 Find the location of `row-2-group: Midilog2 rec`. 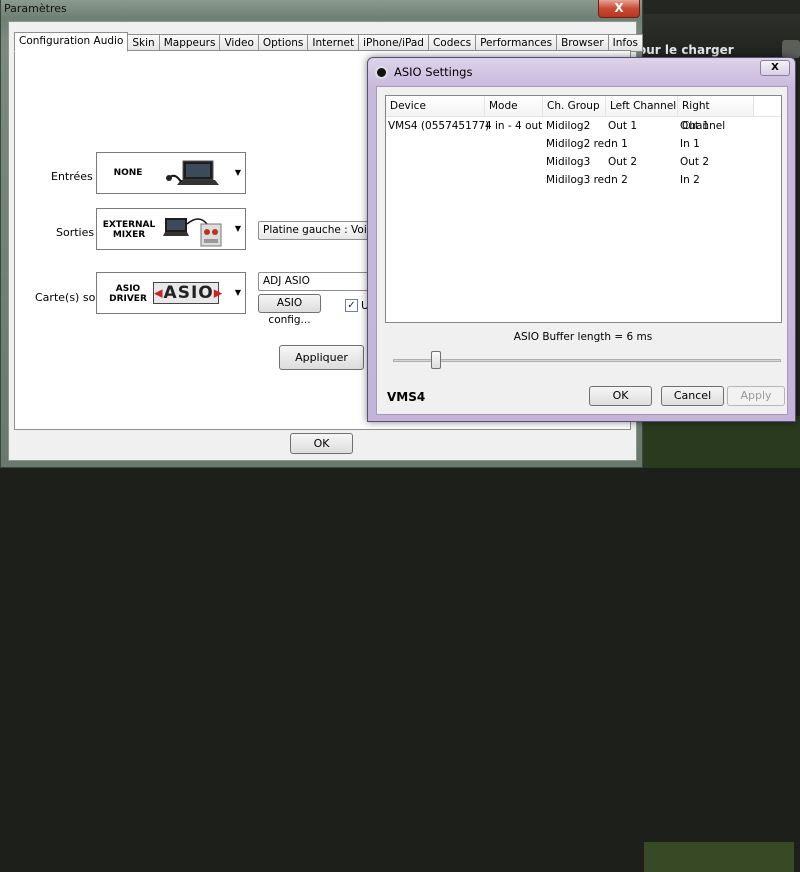

row-2-group: Midilog2 rec is located at coordinates (578, 144).